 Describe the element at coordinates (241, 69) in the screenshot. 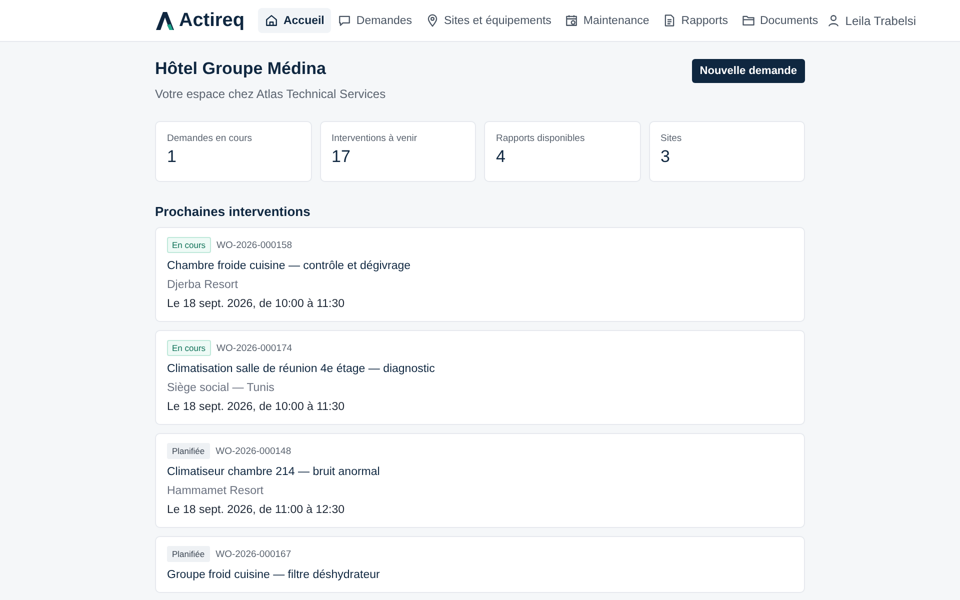

I see `page-title: Hôtel Groupe Médina` at that location.